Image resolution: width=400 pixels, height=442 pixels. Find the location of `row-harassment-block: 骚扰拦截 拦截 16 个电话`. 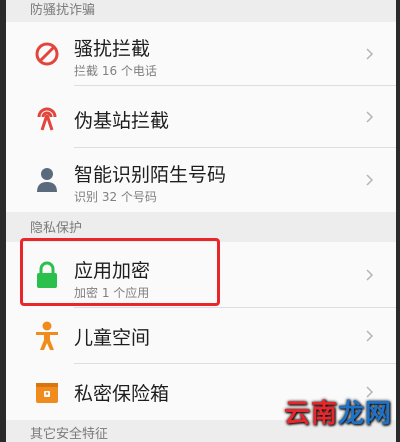

row-harassment-block: 骚扰拦截 拦截 16 个电话 is located at coordinates (201, 54).